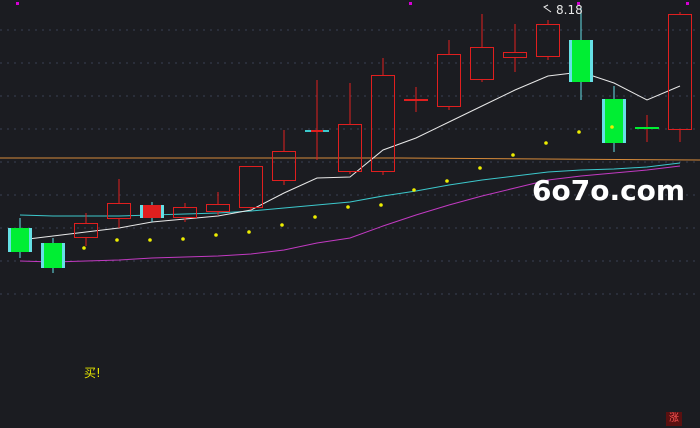 This screenshot has width=700, height=428. What do you see at coordinates (674, 419) in the screenshot?
I see `rise-badge: 涨` at bounding box center [674, 419].